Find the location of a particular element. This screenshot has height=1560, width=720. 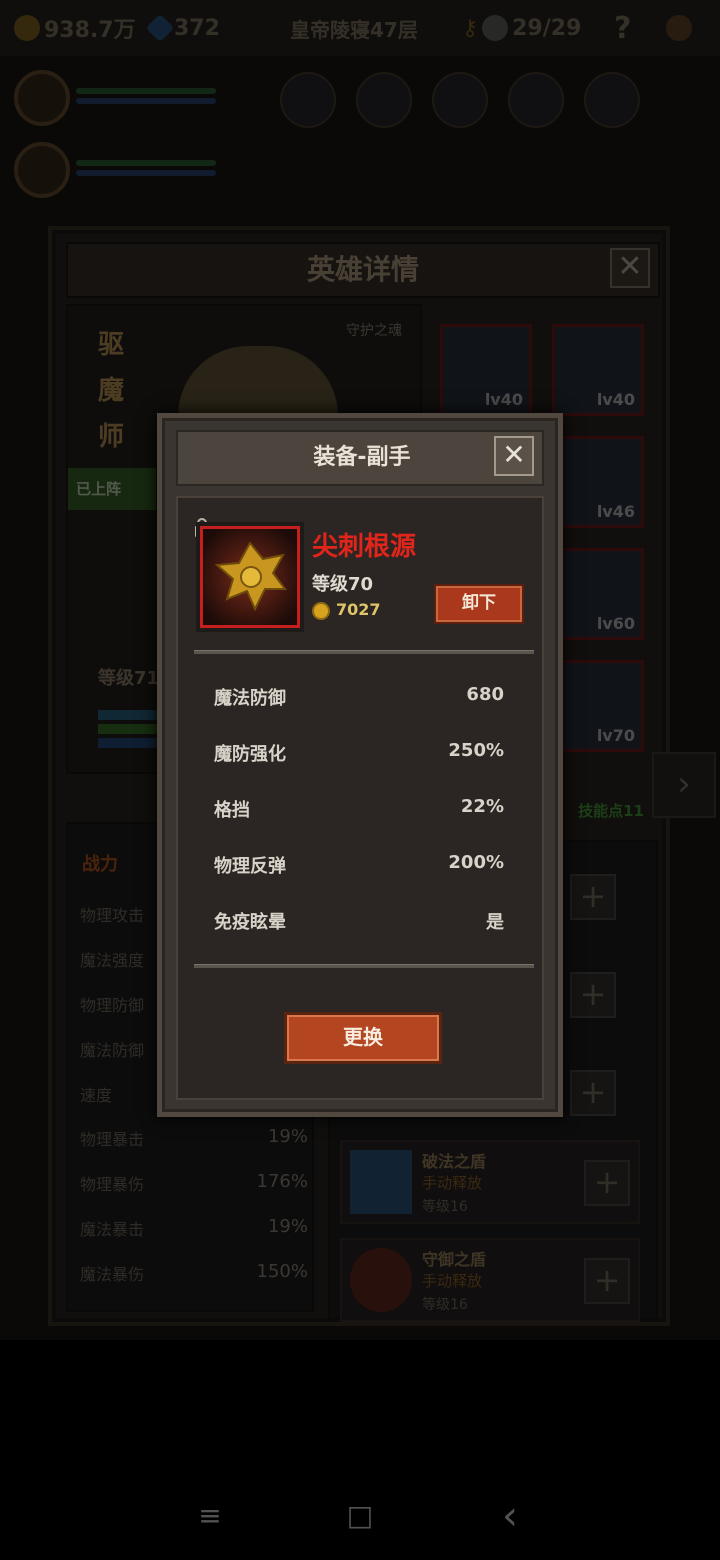

gear-icon is located at coordinates (679, 28).